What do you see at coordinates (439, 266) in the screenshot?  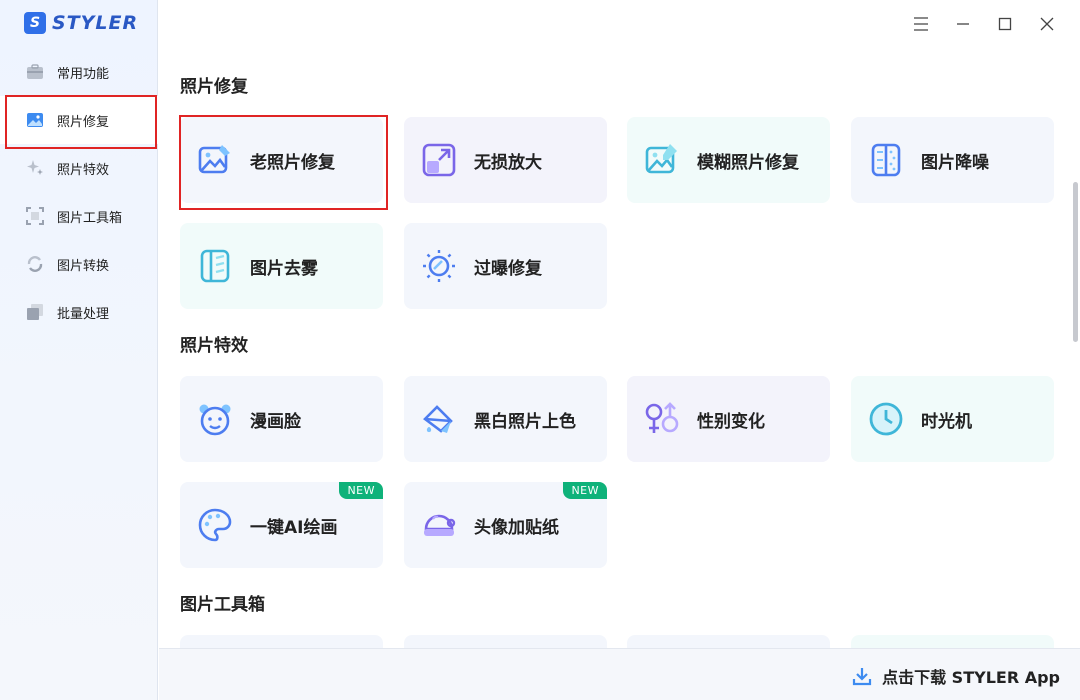 I see `overexposure-icon` at bounding box center [439, 266].